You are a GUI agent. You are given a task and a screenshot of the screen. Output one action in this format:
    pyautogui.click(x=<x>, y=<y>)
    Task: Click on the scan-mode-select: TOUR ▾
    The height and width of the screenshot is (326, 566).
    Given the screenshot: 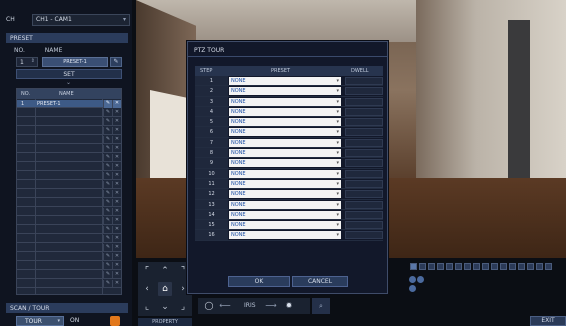 What is the action you would take?
    pyautogui.click(x=40, y=321)
    